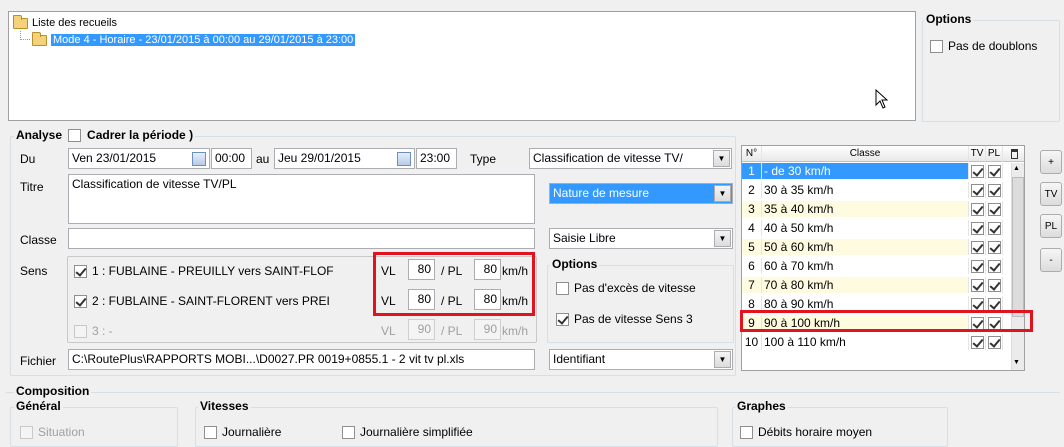 The width and height of the screenshot is (1064, 447). Describe the element at coordinates (806, 432) in the screenshot. I see `debits-checkbox: Débits horaire moyen` at that location.